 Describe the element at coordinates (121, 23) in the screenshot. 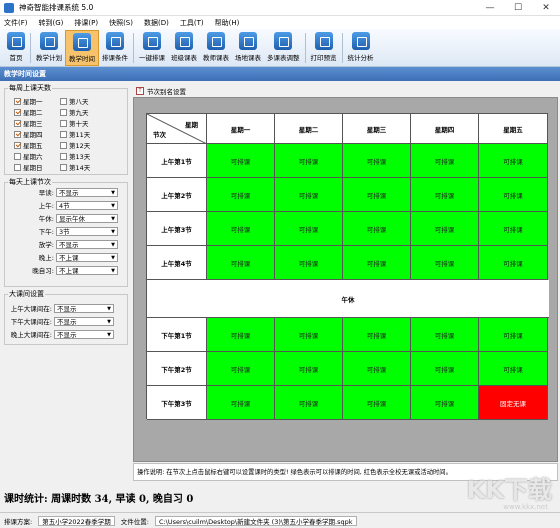

I see `menu-item-3: 快照(S)` at that location.